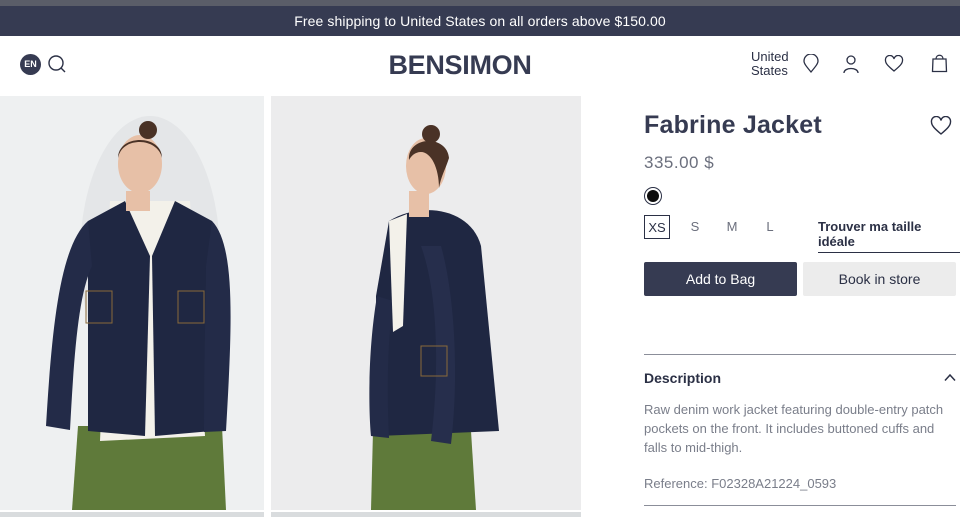 This screenshot has height=517, width=960. I want to click on site-header: EN BENSIMON United States, so click(480, 66).